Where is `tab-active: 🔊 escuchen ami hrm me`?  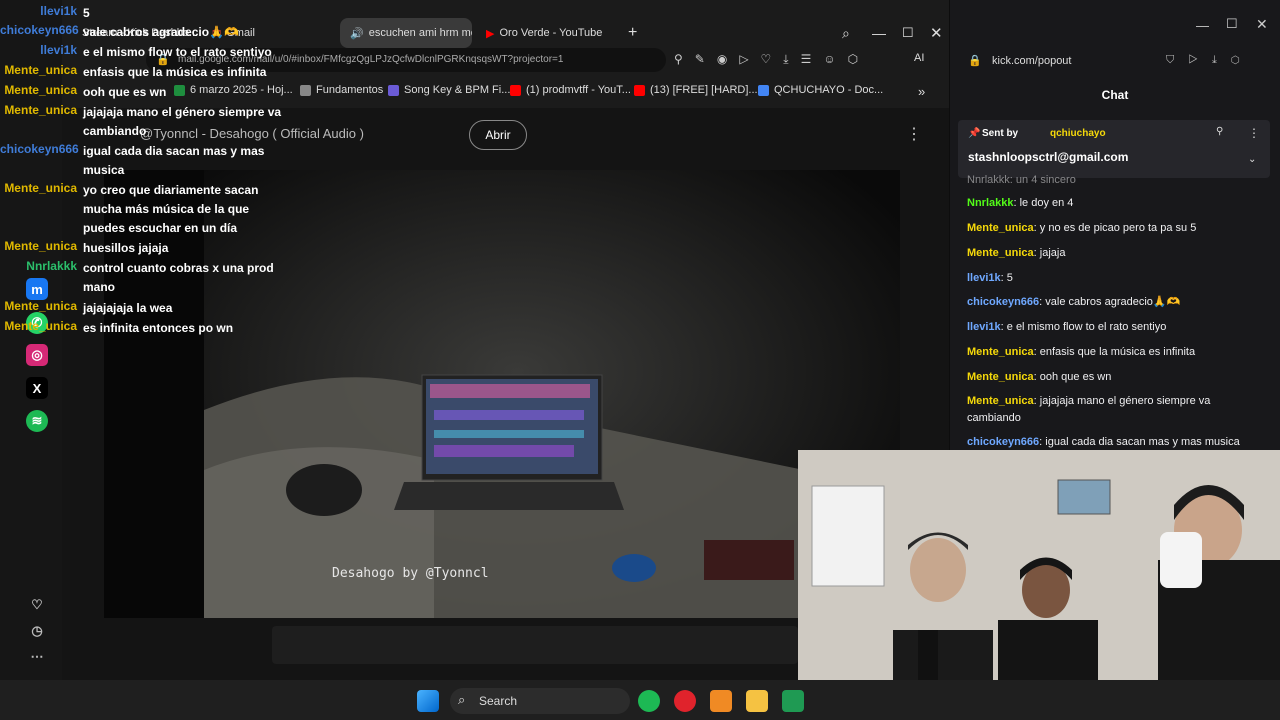
tab-active: 🔊 escuchen ami hrm me is located at coordinates (406, 33).